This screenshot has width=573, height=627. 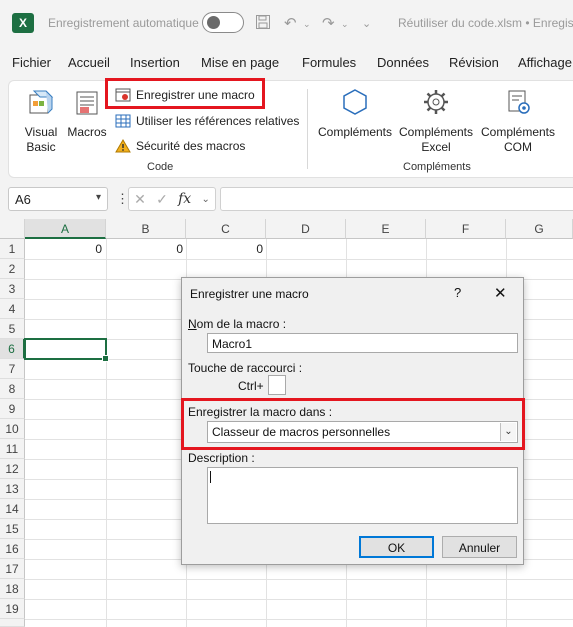 I want to click on formula-bar: A6 ▾ ⋮ ✕ ✓ fx ⌄, so click(x=286, y=200).